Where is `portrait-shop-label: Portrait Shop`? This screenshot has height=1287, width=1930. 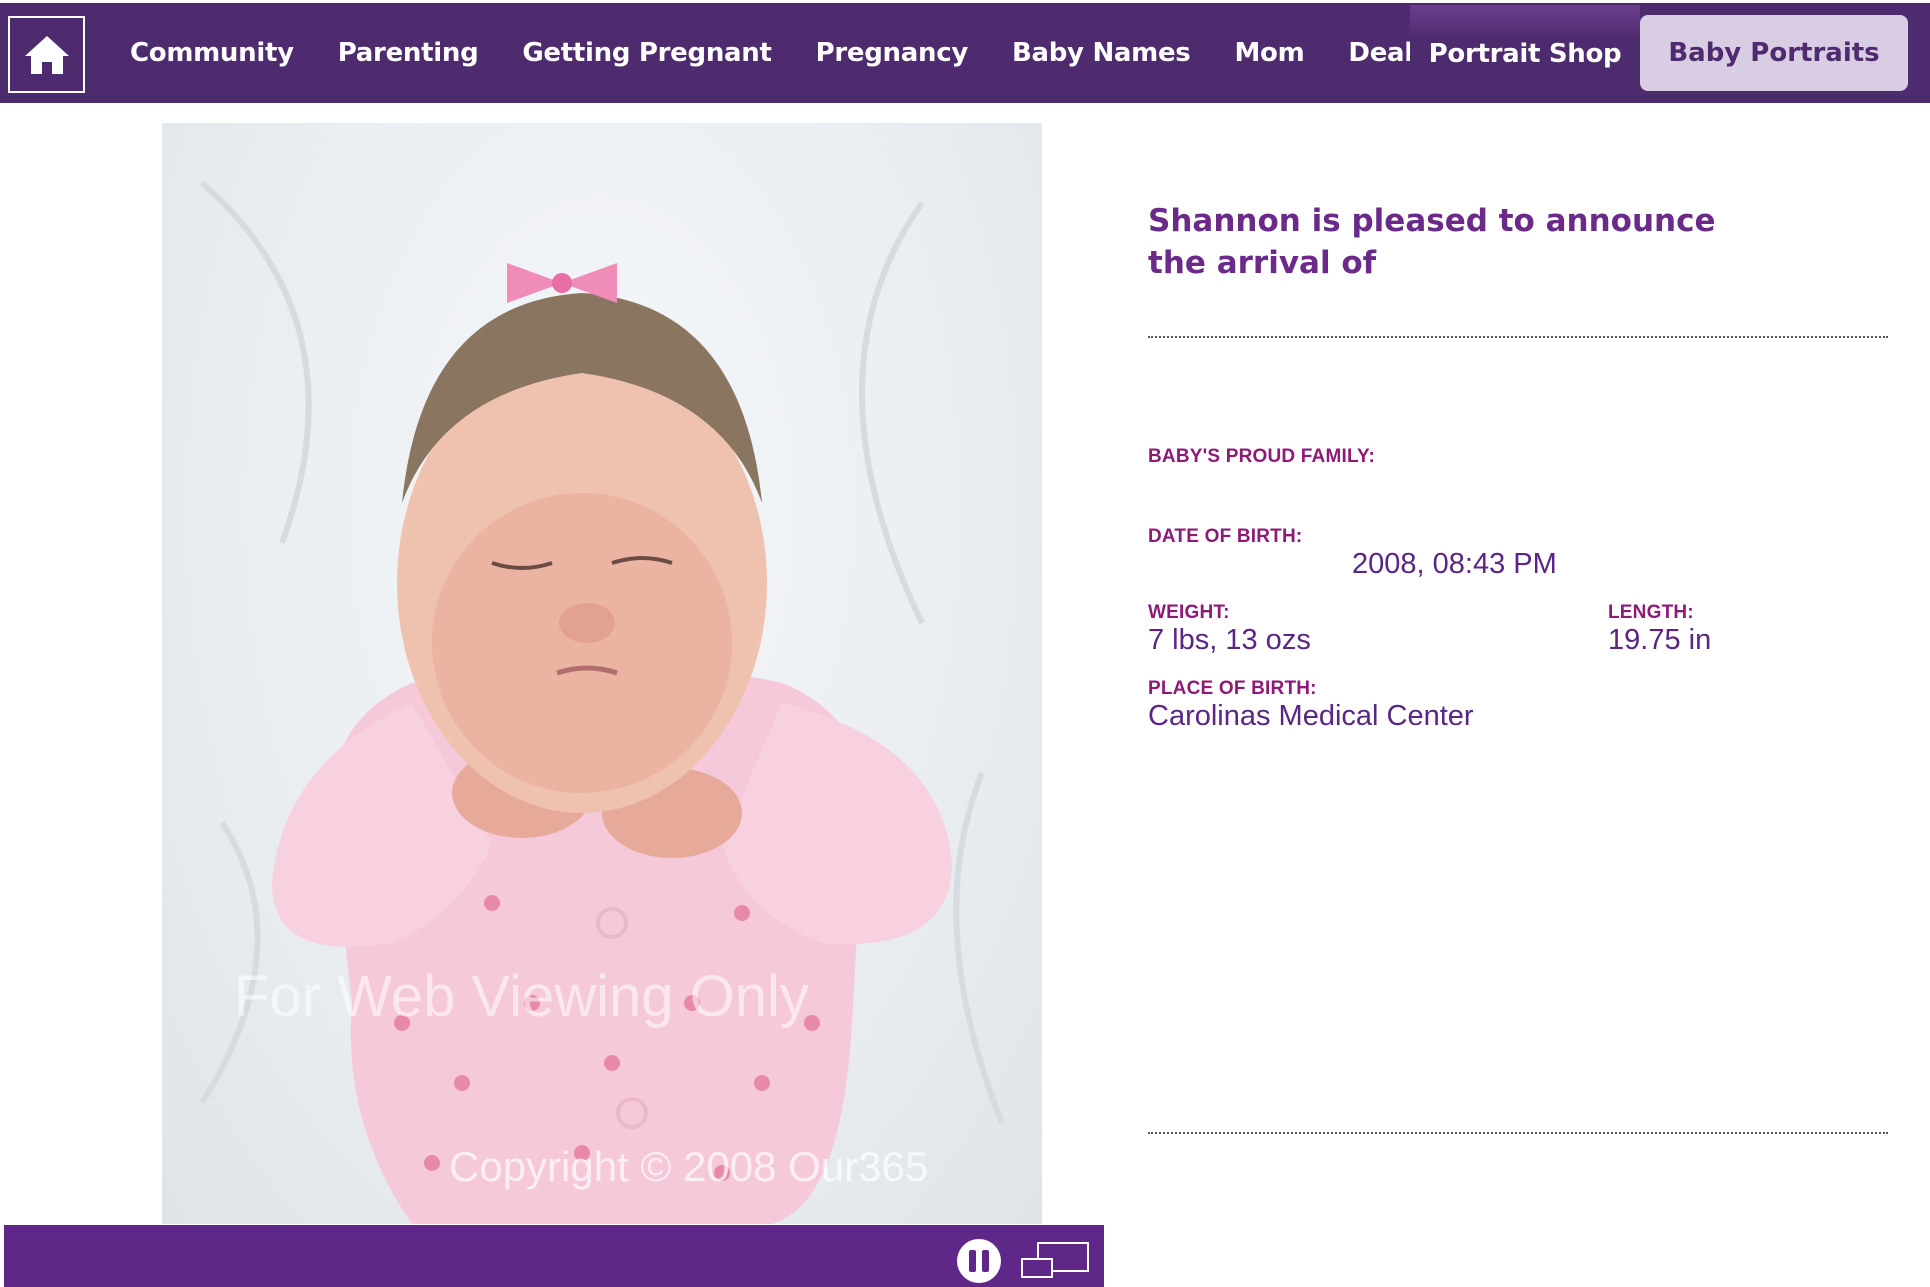
portrait-shop-label: Portrait Shop is located at coordinates (1525, 54).